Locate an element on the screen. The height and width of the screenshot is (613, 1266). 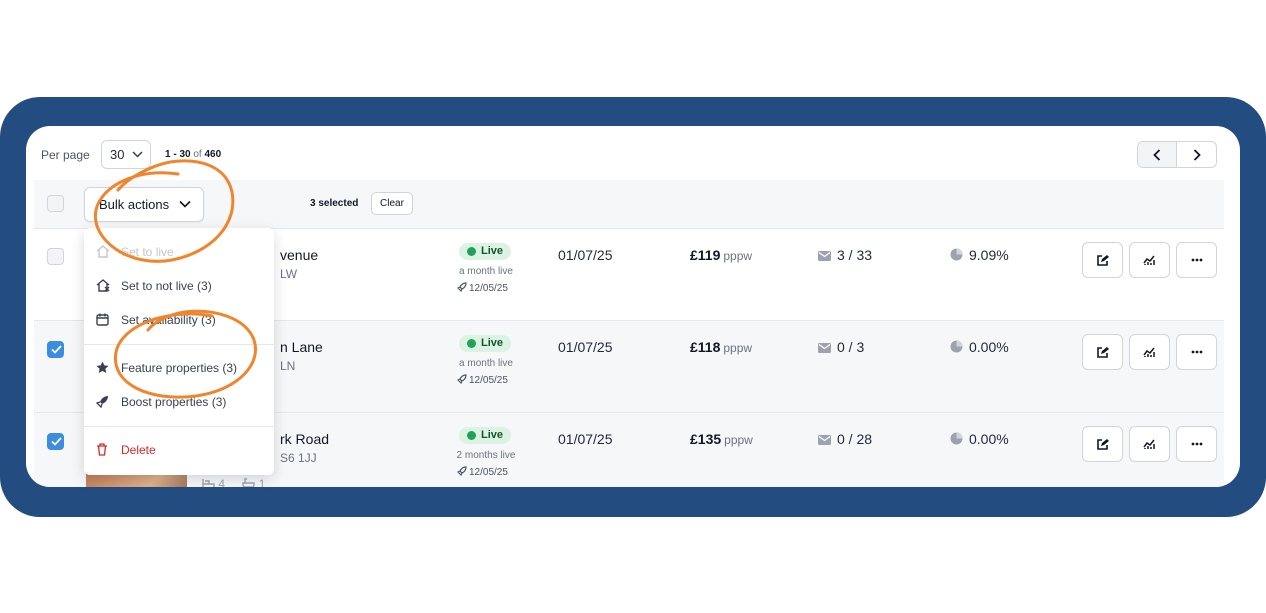
menu-item-label: Delete is located at coordinates (138, 450).